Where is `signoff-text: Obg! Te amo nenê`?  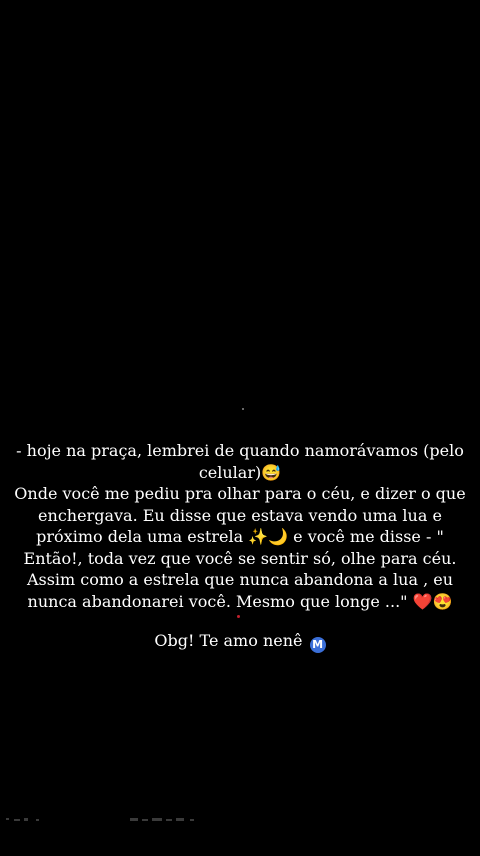 signoff-text: Obg! Te amo nenê is located at coordinates (228, 640).